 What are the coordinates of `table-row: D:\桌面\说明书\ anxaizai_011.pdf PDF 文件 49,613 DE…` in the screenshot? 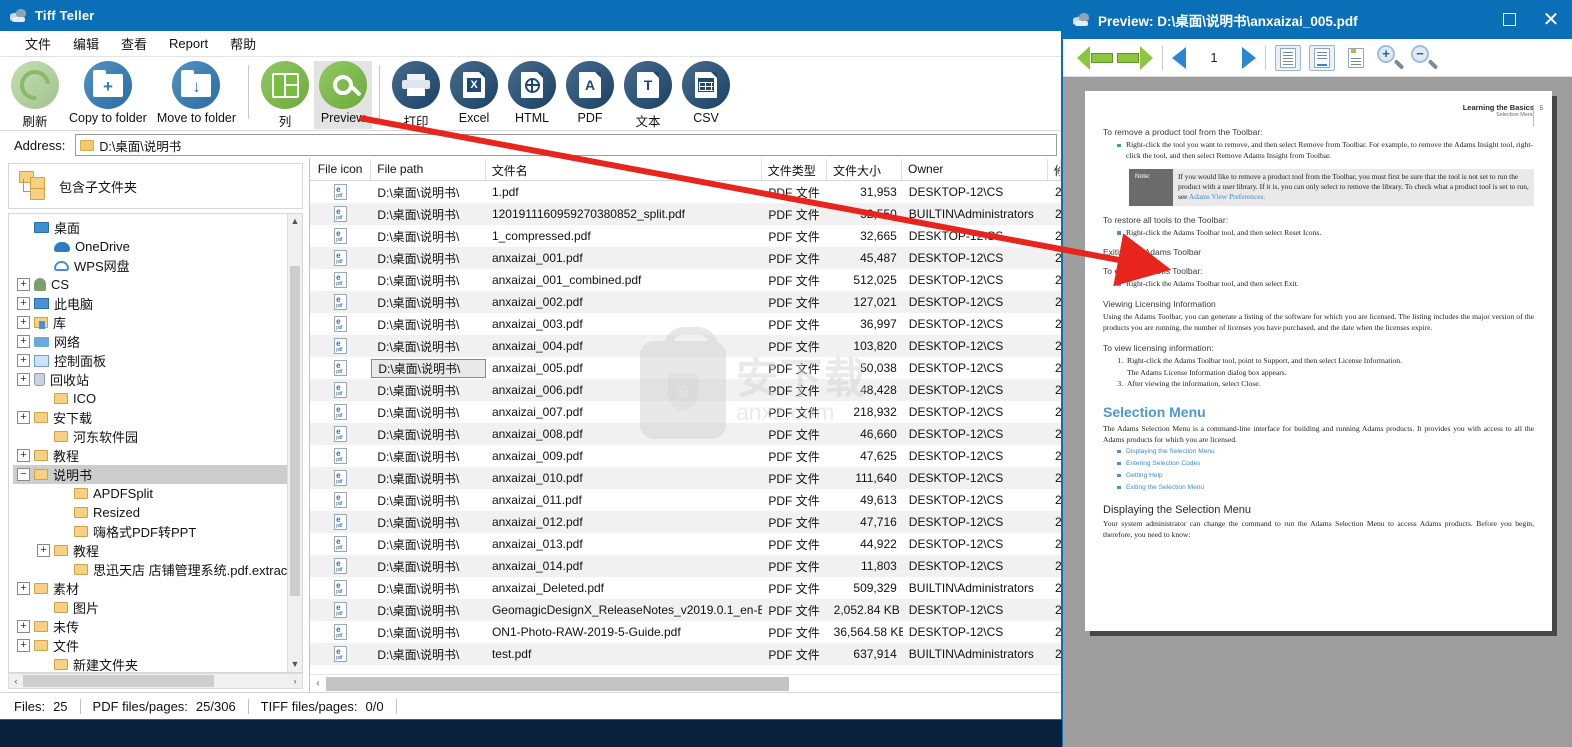 It's located at (685, 500).